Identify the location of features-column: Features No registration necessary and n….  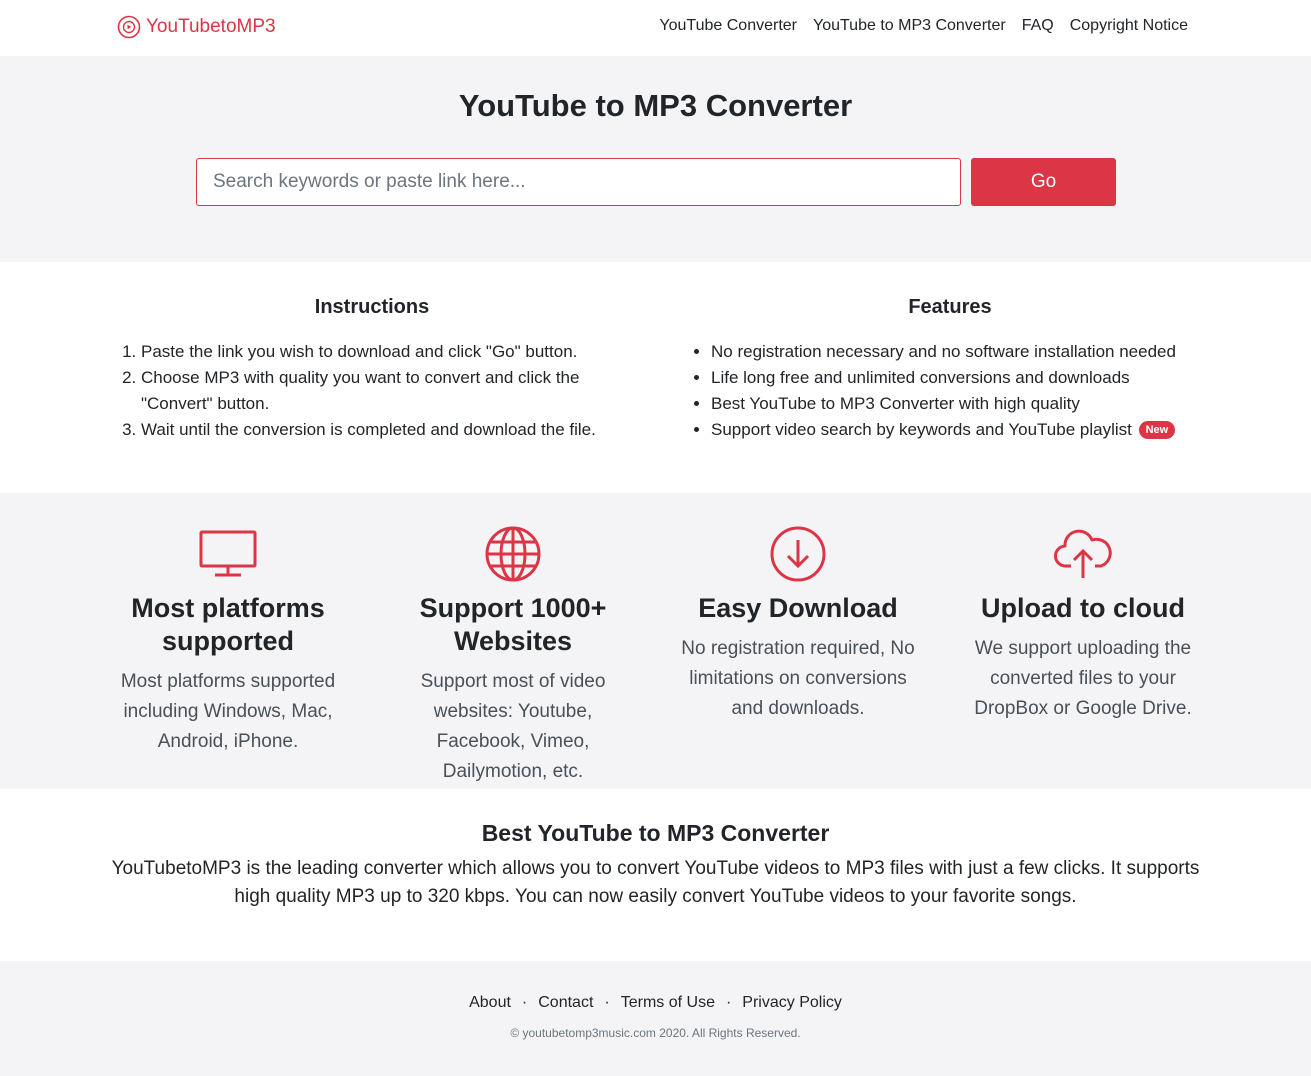
(950, 369).